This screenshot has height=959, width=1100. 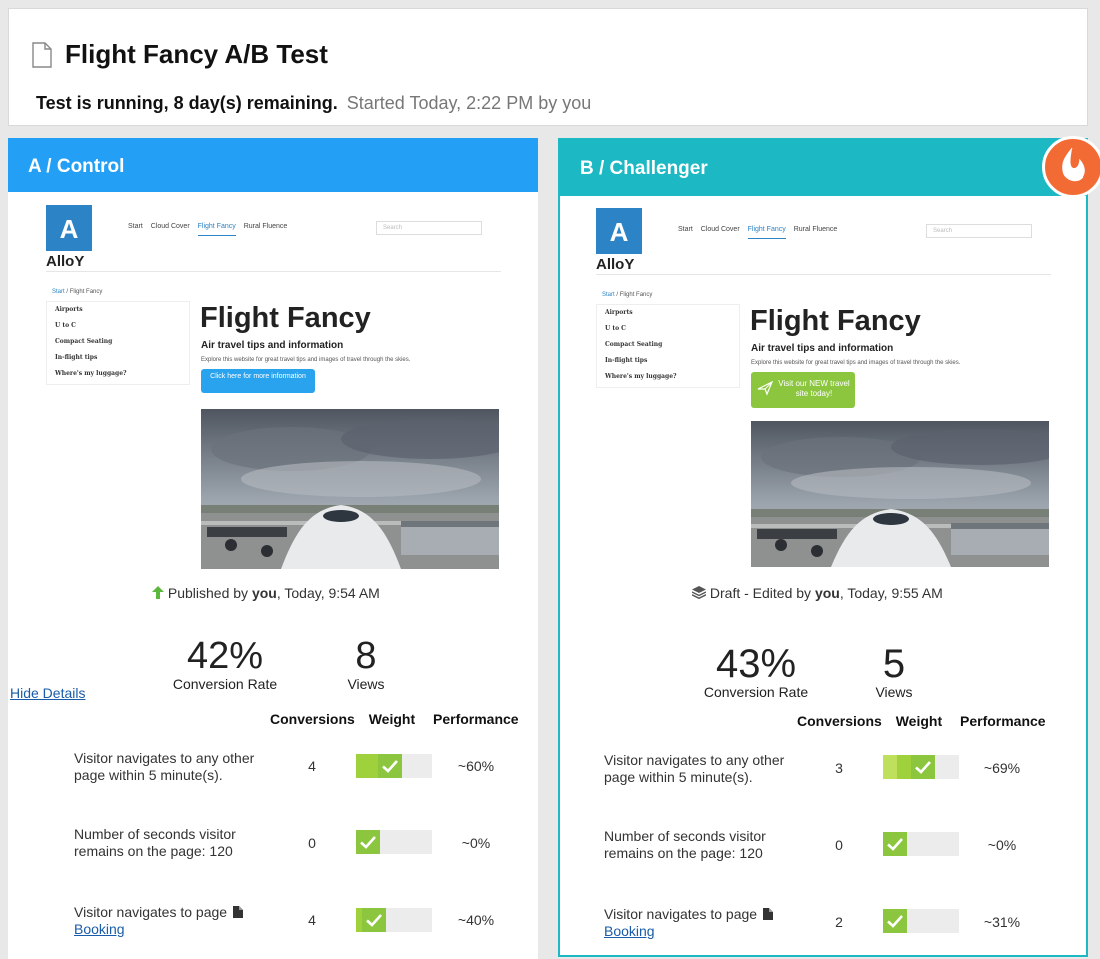 I want to click on variant-b-table-header: Conversions Weight Performance, so click(x=921, y=721).